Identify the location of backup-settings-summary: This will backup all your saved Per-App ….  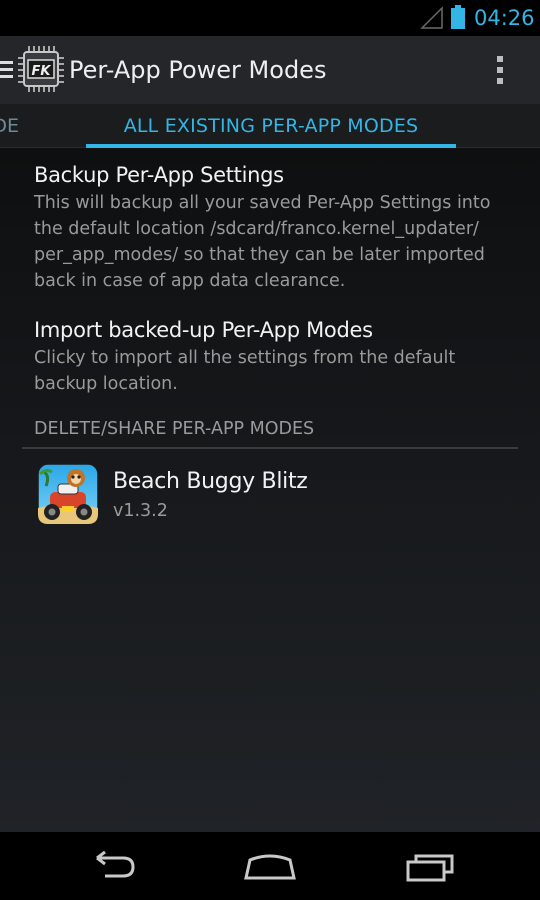
(262, 242).